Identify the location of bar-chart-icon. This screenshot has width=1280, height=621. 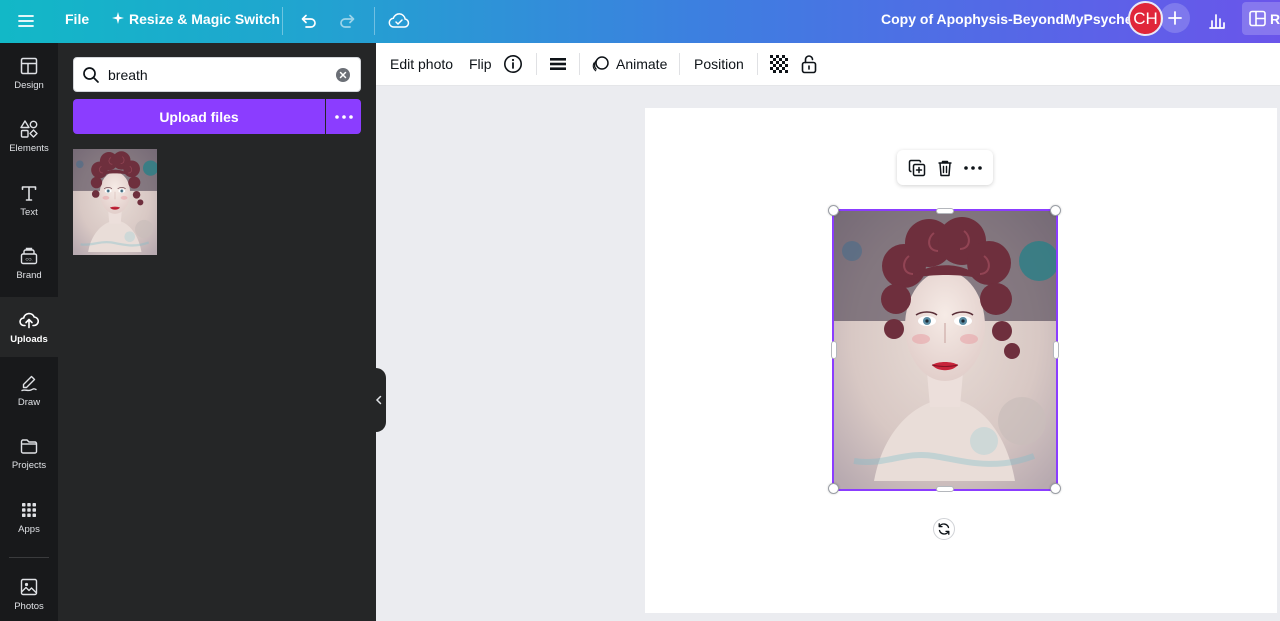
(1217, 21).